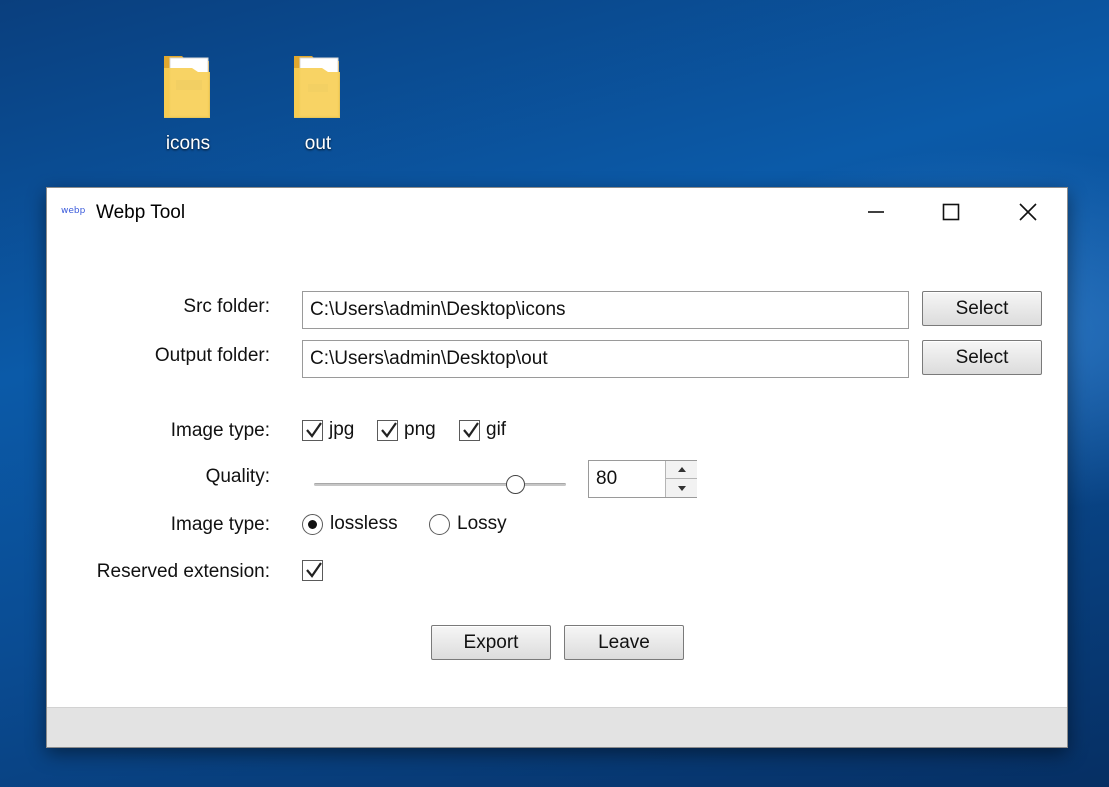 The height and width of the screenshot is (787, 1109). I want to click on close-icon, so click(1028, 212).